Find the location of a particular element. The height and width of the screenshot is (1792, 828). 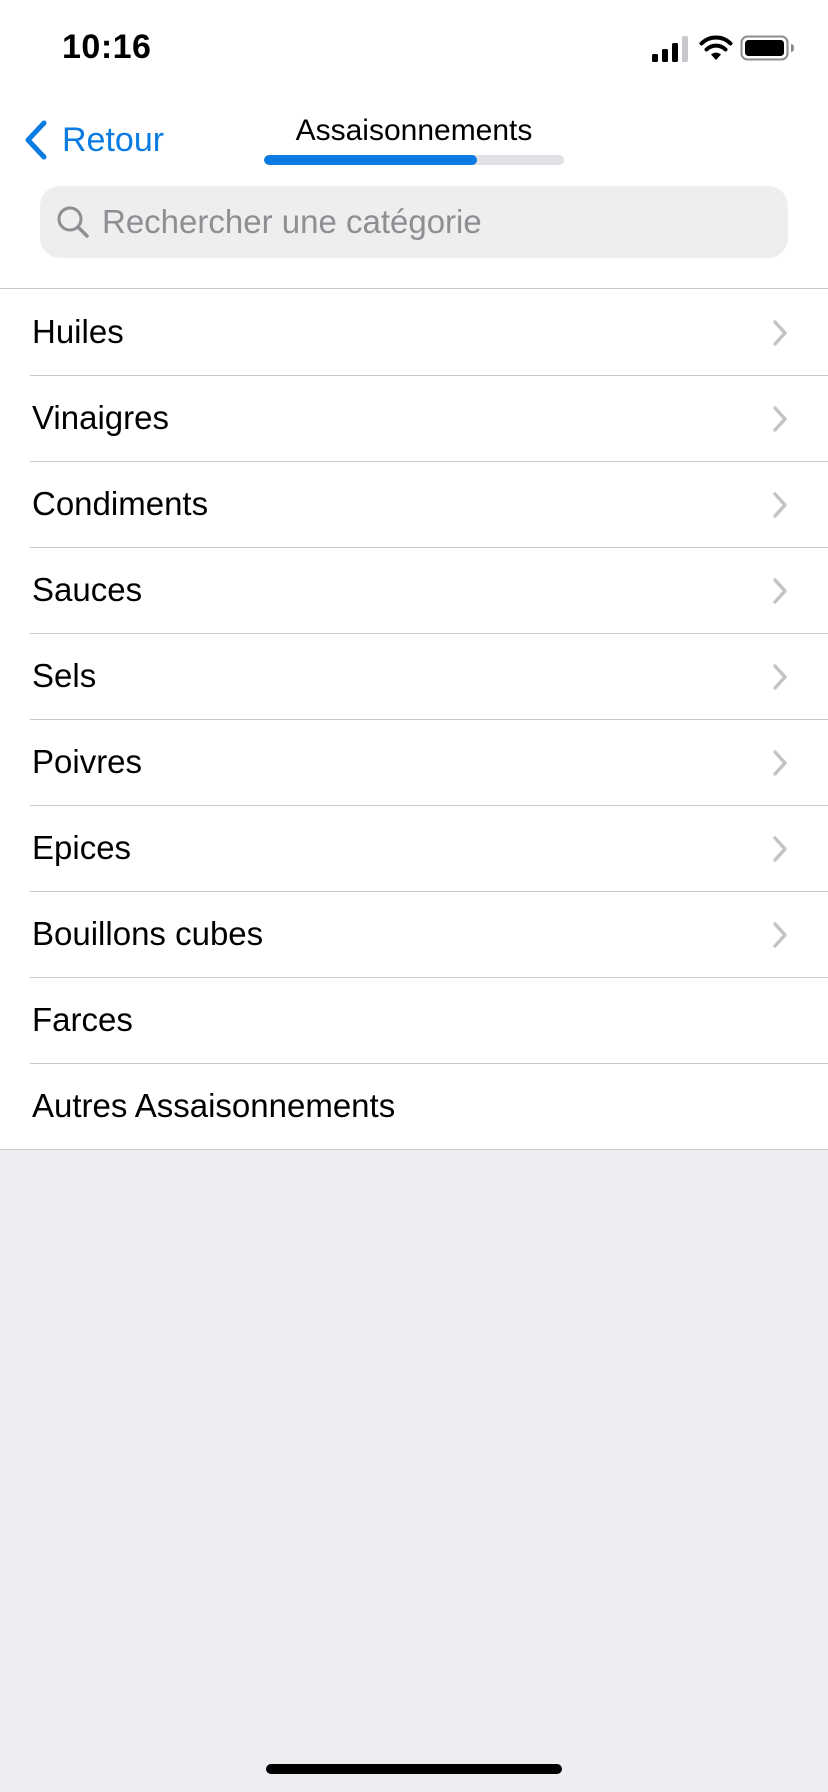

list-item-label: Huiles is located at coordinates (78, 331).